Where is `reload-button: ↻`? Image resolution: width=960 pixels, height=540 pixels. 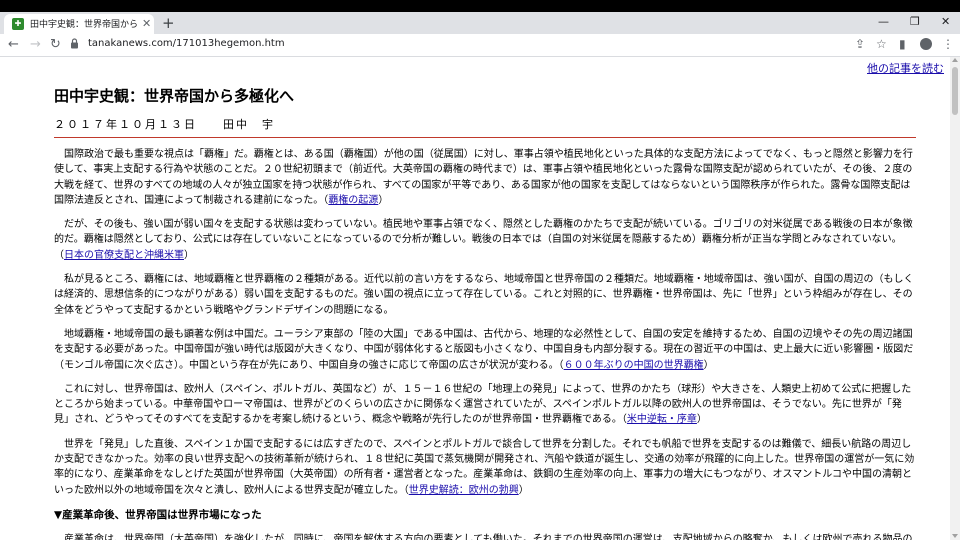 reload-button: ↻ is located at coordinates (55, 44).